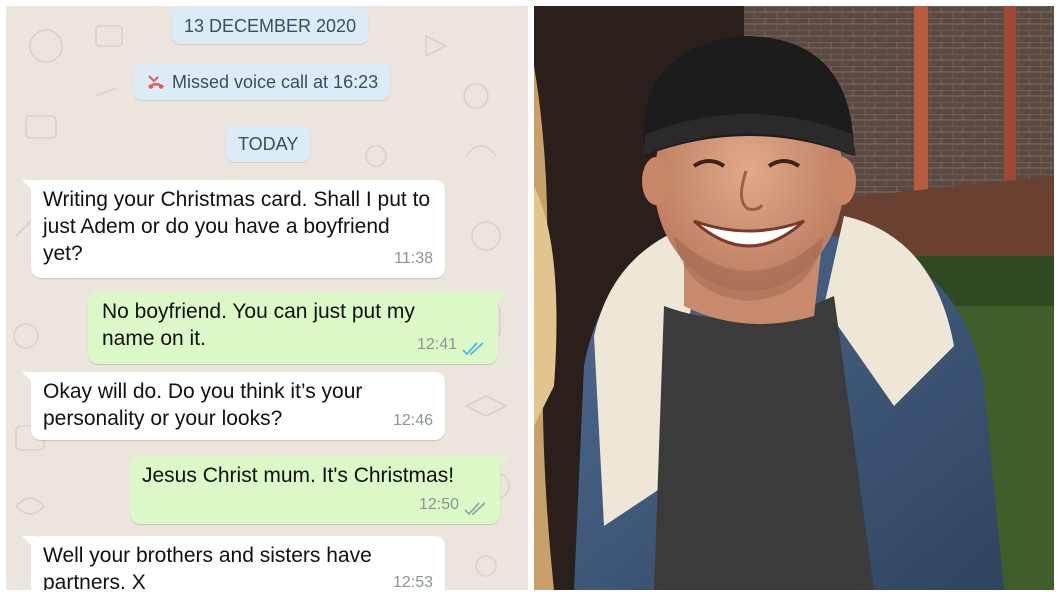 This screenshot has height=596, width=1060. I want to click on message-time: 12:41, so click(436, 344).